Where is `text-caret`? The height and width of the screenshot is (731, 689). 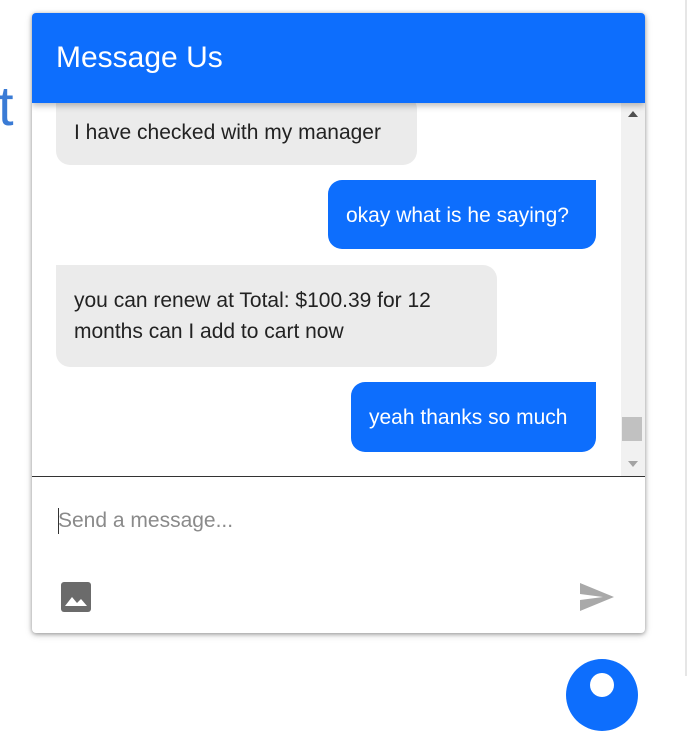 text-caret is located at coordinates (58, 521).